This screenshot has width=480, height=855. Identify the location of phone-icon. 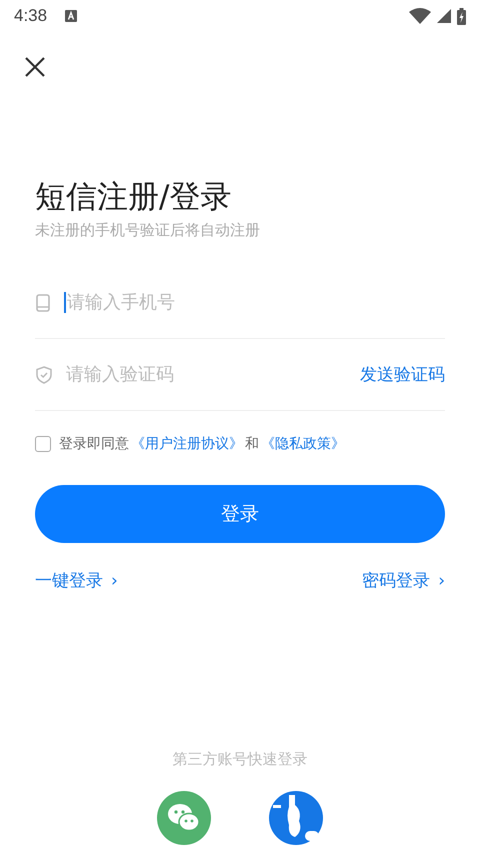
(43, 303).